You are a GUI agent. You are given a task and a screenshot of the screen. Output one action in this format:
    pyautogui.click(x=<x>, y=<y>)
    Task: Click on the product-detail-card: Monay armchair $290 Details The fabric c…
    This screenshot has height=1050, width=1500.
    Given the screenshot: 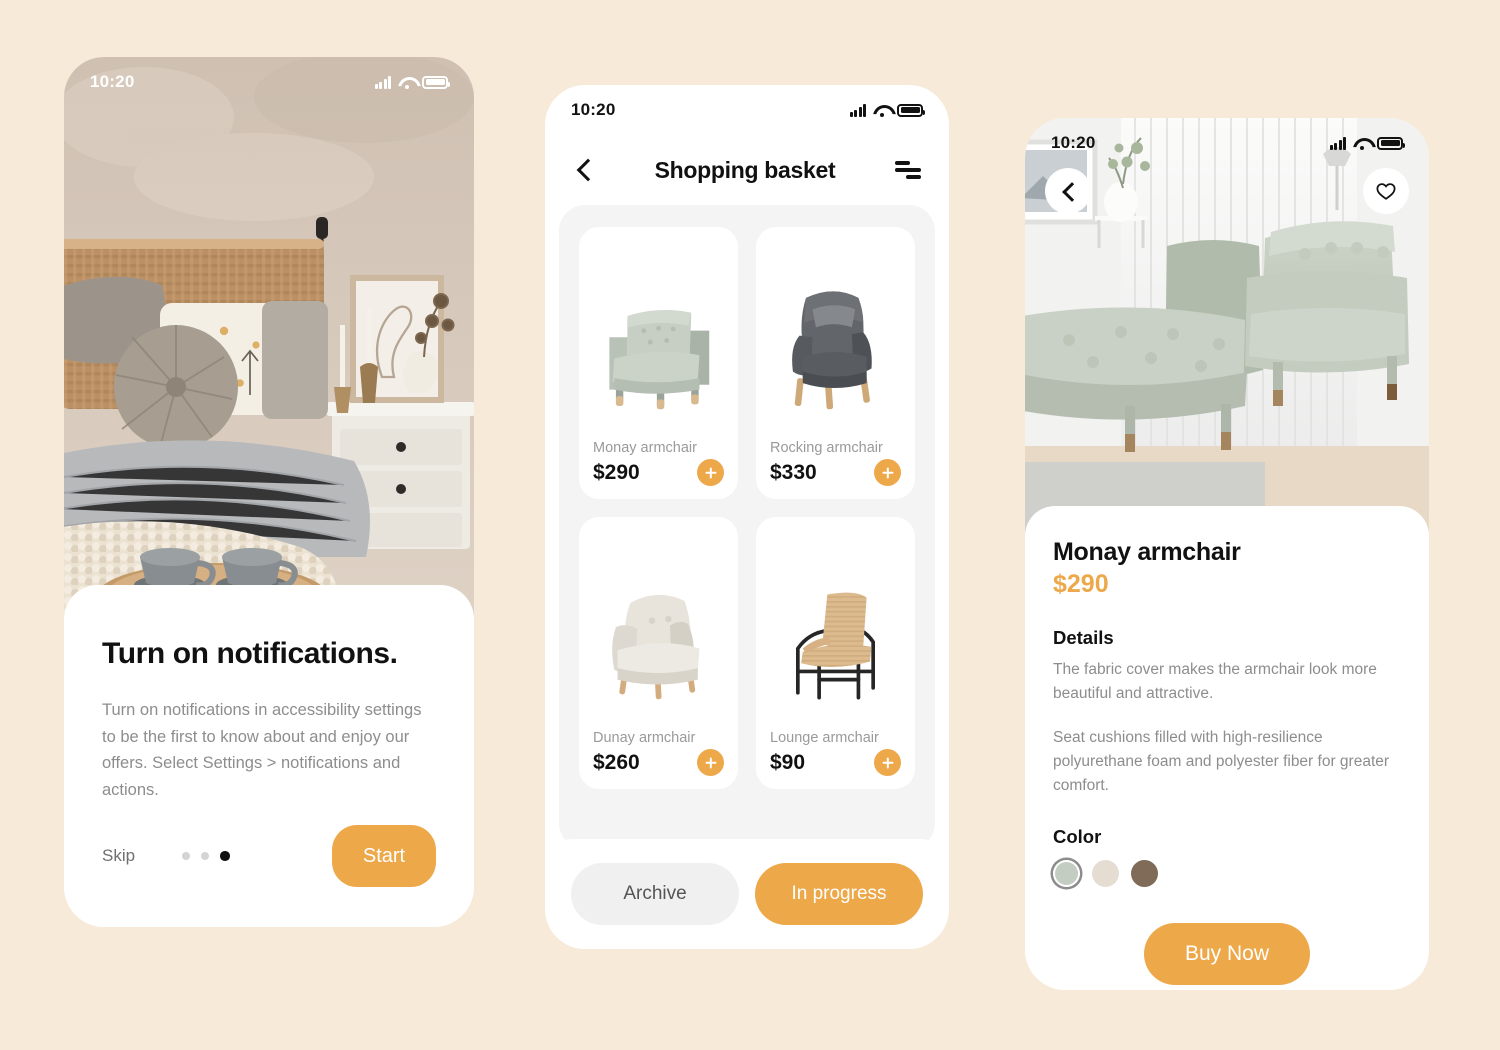 What is the action you would take?
    pyautogui.click(x=1227, y=748)
    